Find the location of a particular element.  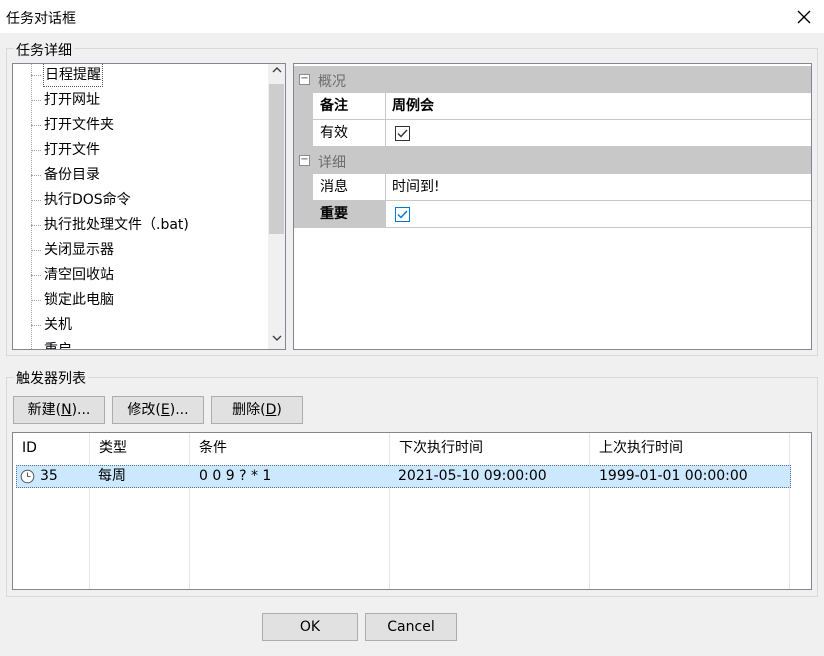

property-name: 有效 is located at coordinates (349, 133).